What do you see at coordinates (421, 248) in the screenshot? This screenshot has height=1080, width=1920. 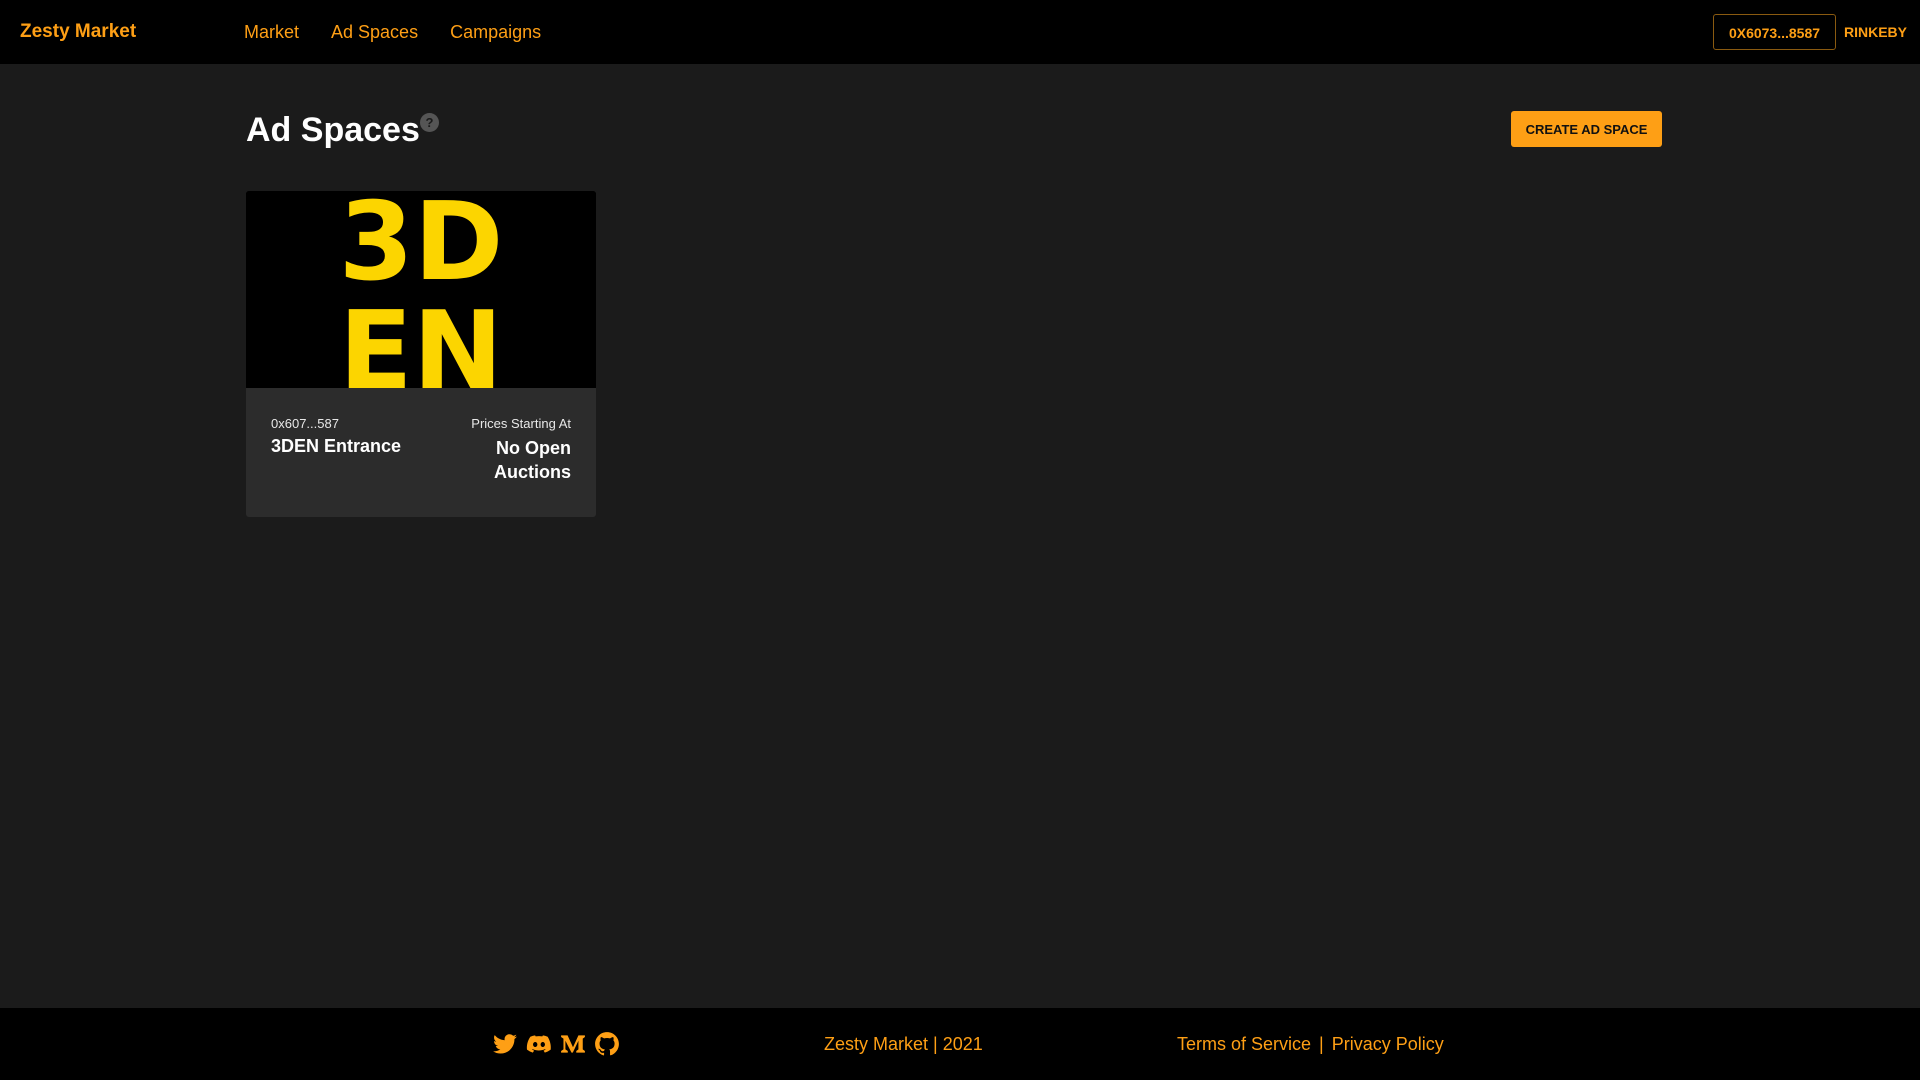 I see `logo-line-1: 3D` at bounding box center [421, 248].